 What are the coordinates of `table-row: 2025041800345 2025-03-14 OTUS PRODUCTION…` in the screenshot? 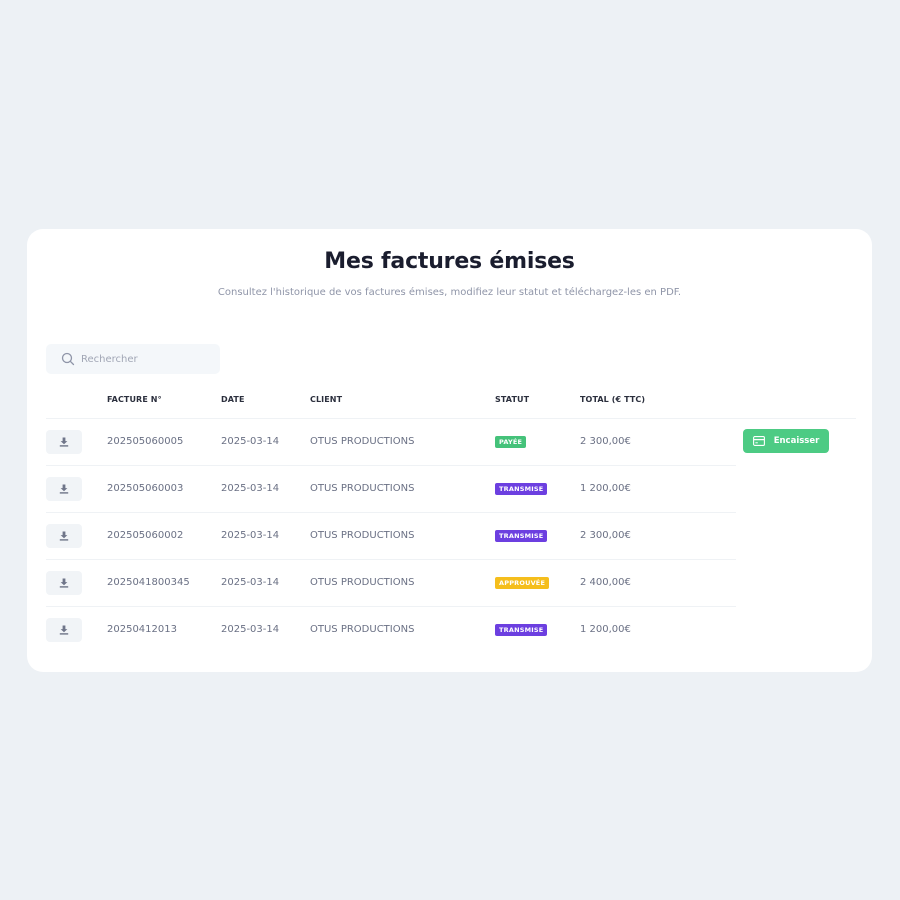 It's located at (391, 583).